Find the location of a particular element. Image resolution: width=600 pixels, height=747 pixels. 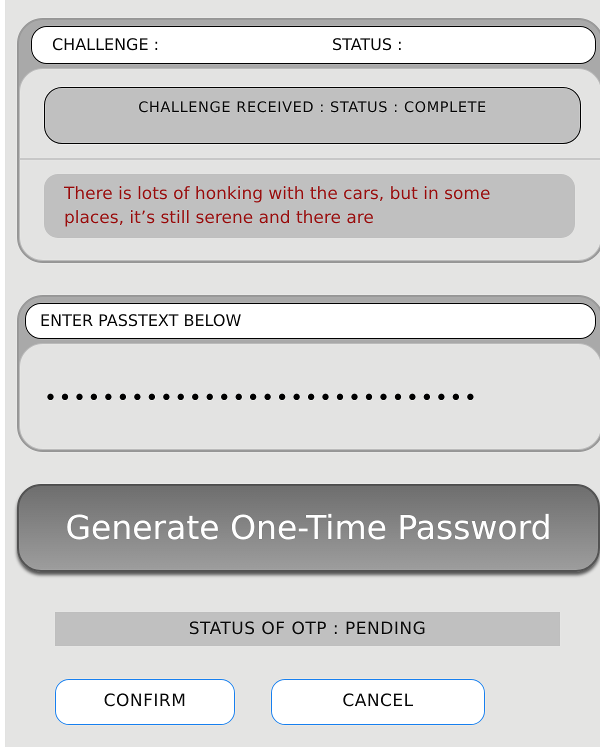

challenge-text: There is lots of honking with the cars, but in some places, it’s still serene and there are is located at coordinates (309, 206).